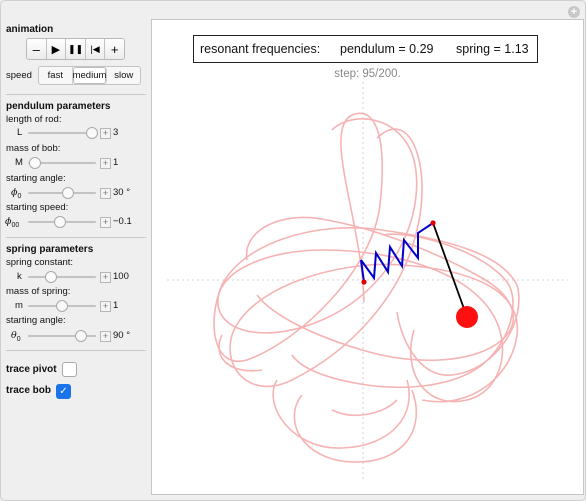 This screenshot has height=501, width=586. I want to click on trace-bob-label: trace bob, so click(29, 390).